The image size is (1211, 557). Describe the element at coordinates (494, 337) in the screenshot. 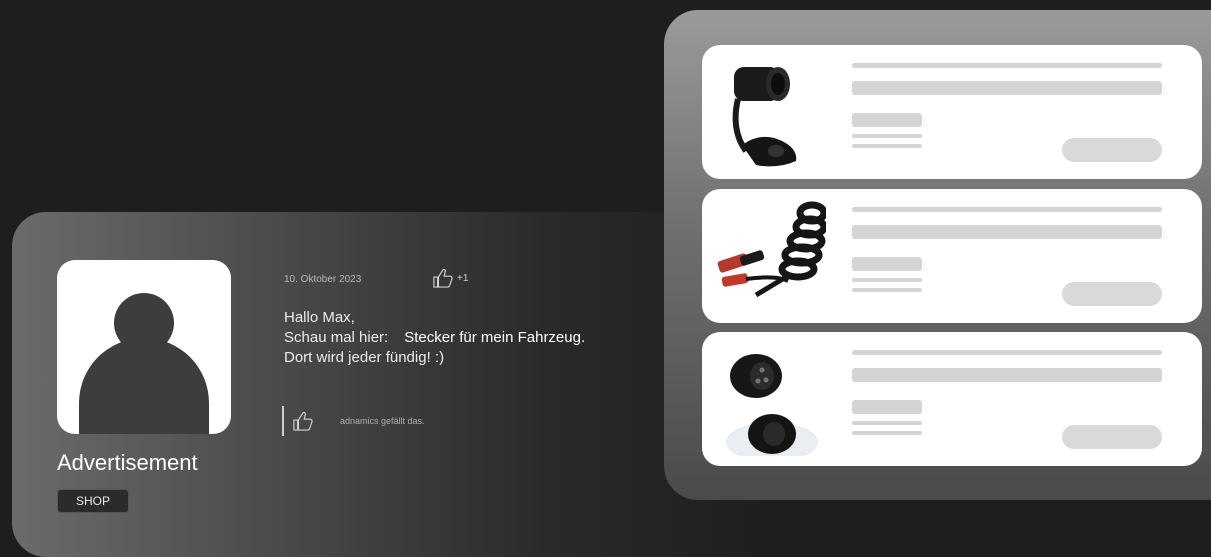

I see `product-link: Stecker für mein Fahrzeug.` at that location.